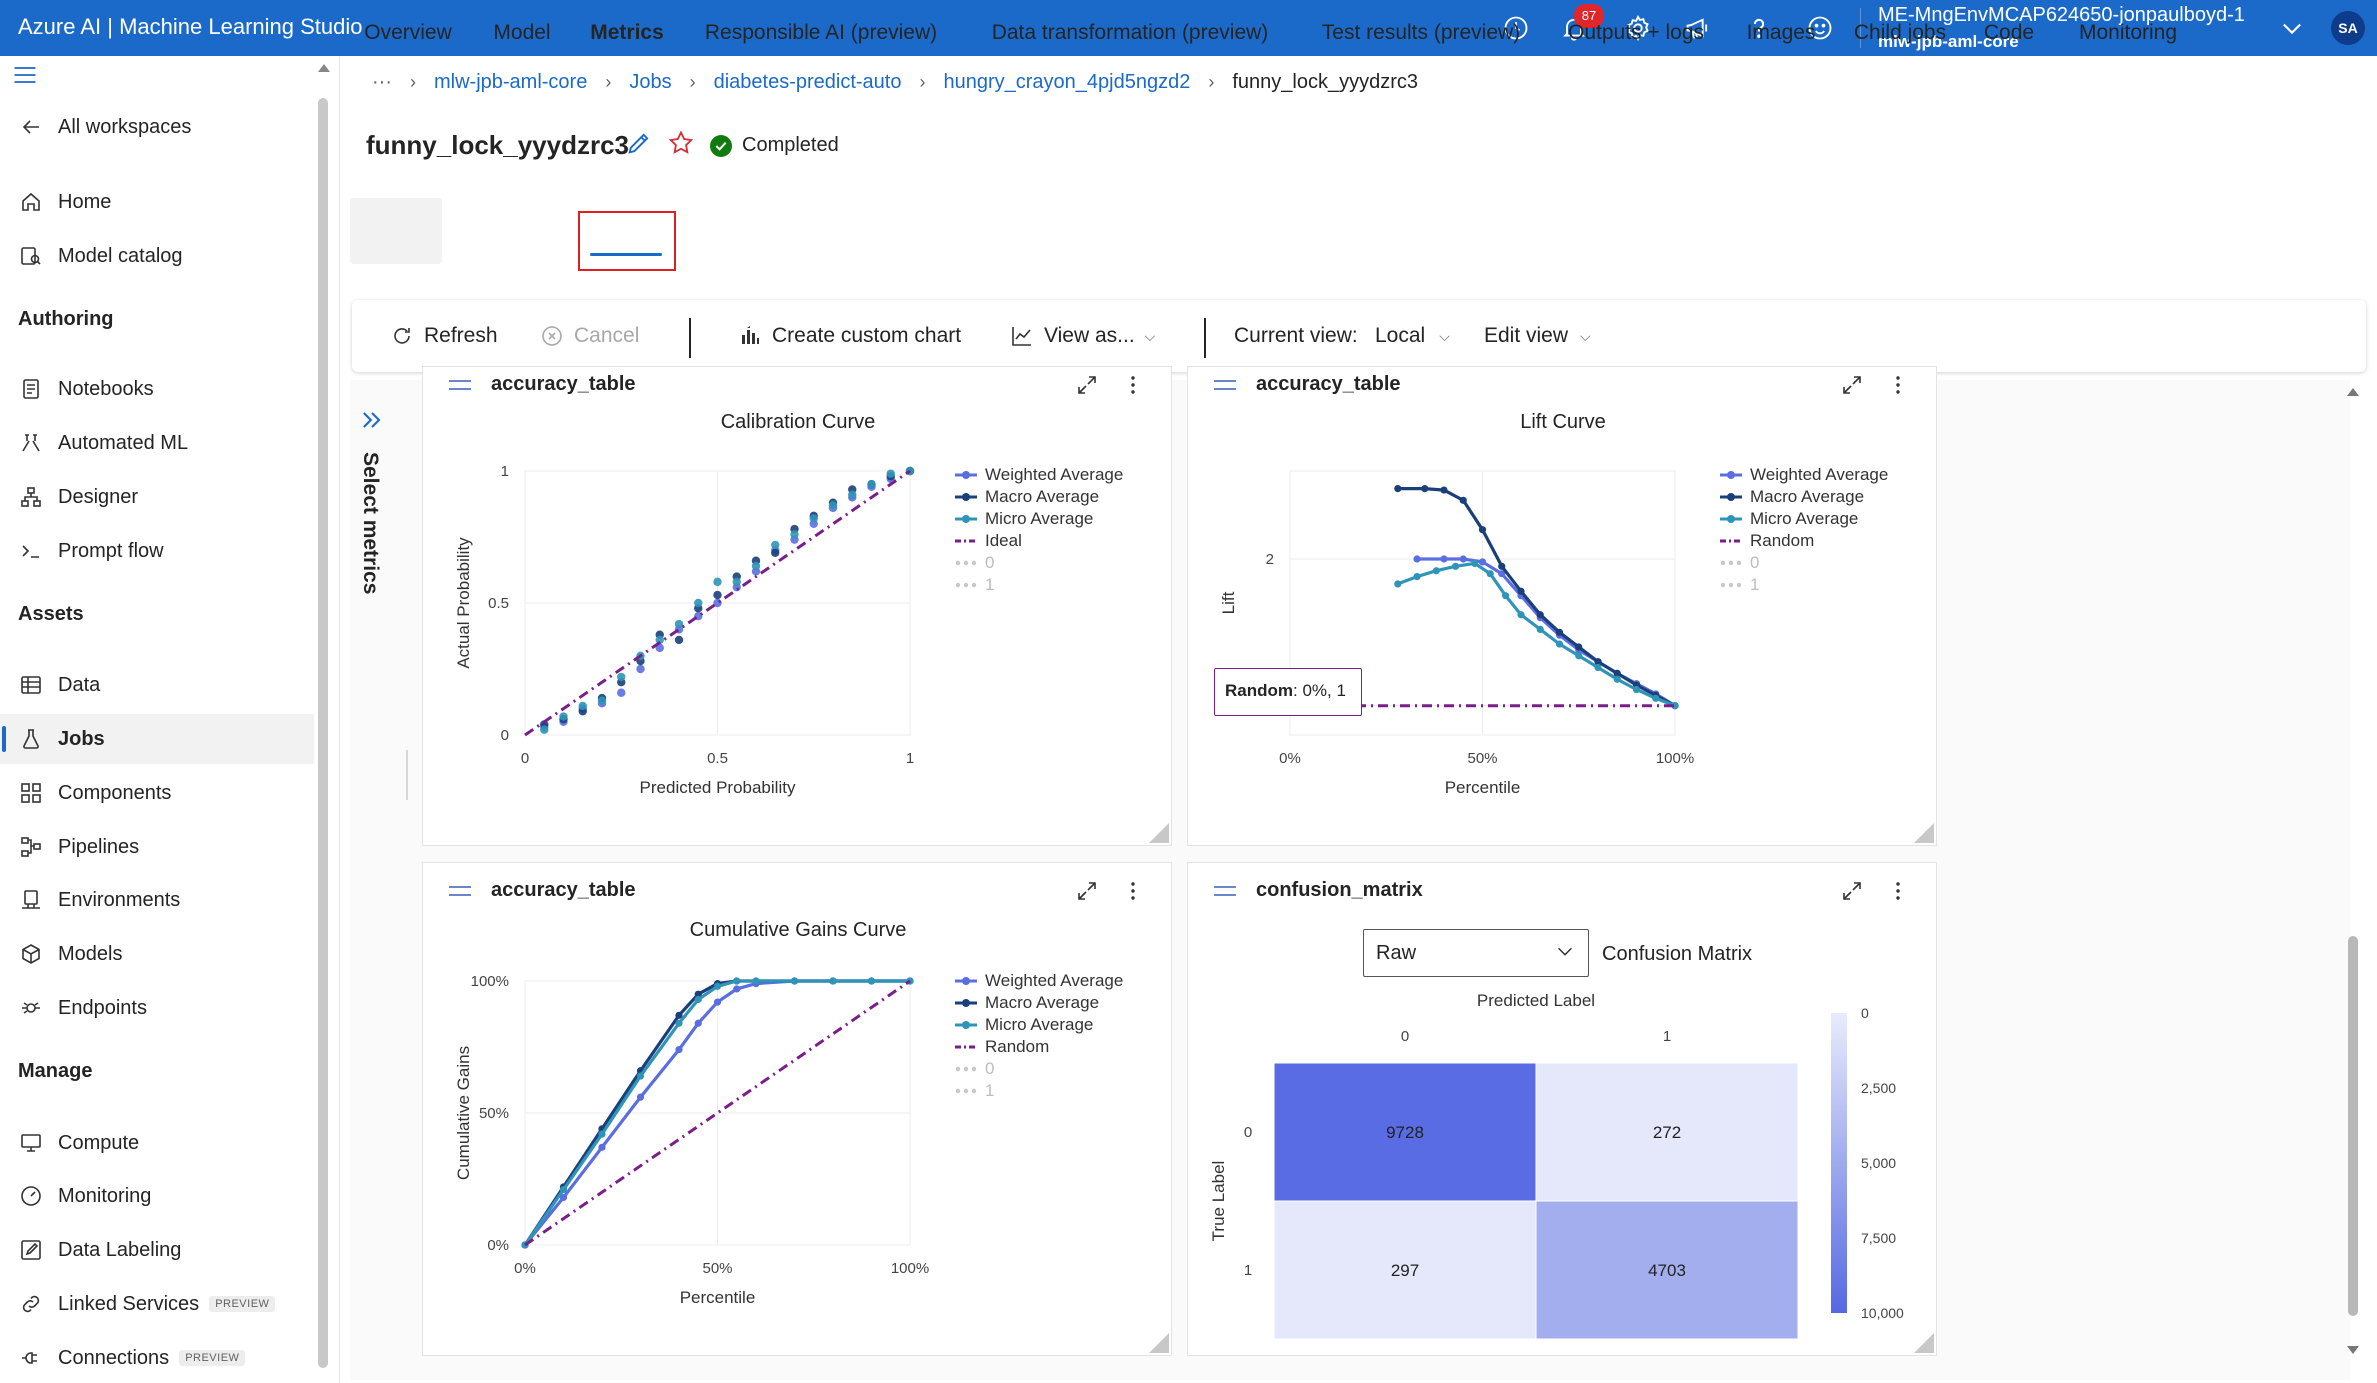 The height and width of the screenshot is (1383, 2377). Describe the element at coordinates (505, 735) in the screenshot. I see `y-tick-label: 0` at that location.